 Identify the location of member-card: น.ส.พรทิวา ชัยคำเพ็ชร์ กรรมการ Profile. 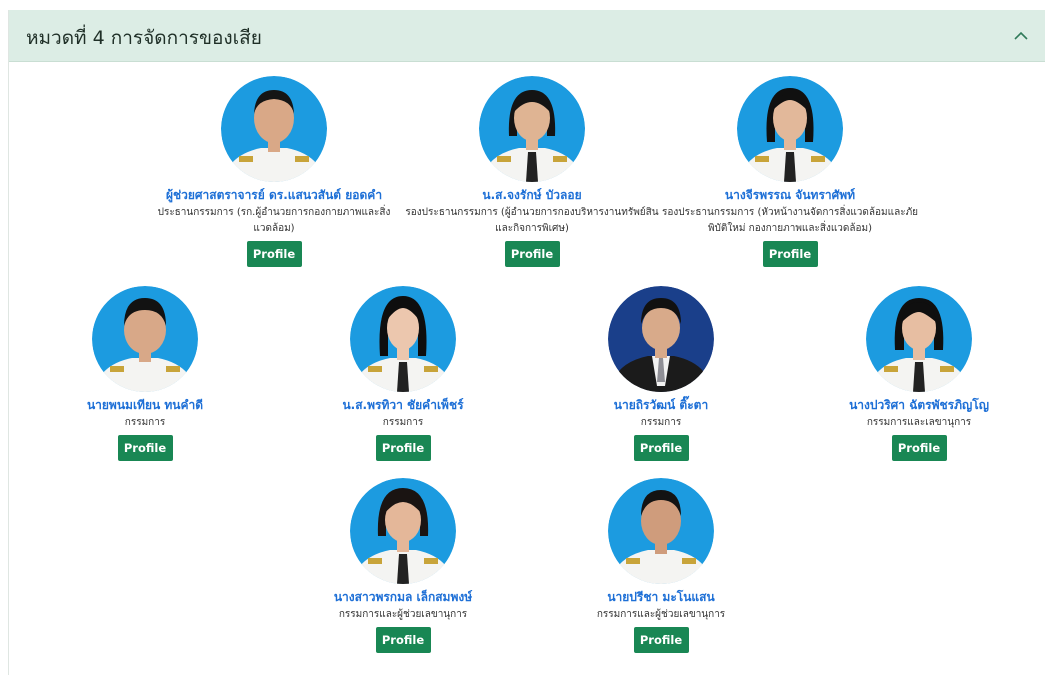
(403, 373).